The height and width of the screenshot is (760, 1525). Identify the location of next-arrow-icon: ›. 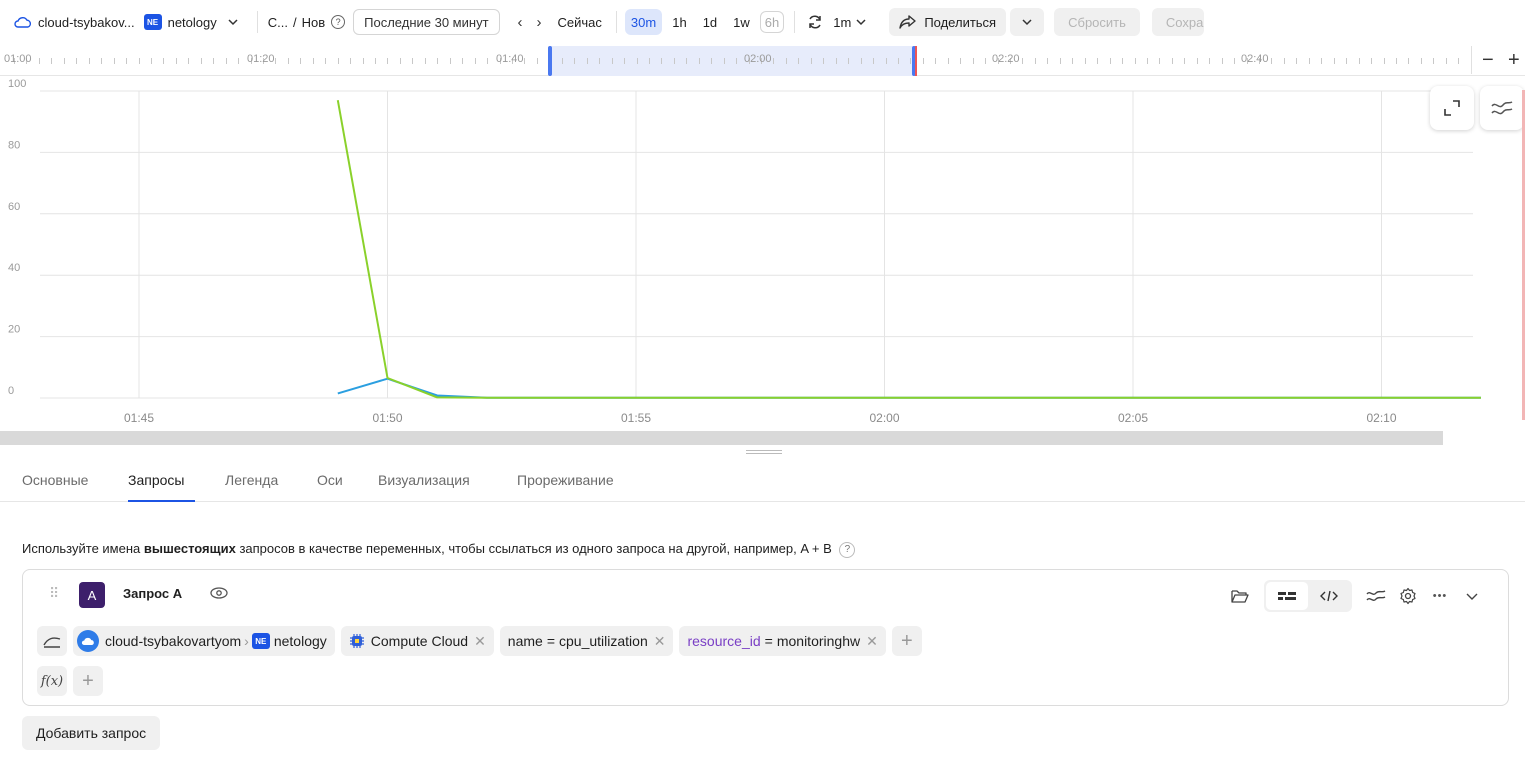
(539, 22).